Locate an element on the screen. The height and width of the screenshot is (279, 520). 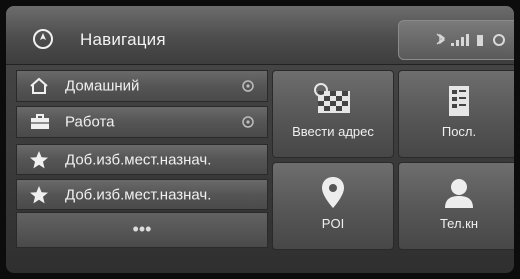
compass-home-icon is located at coordinates (43, 39).